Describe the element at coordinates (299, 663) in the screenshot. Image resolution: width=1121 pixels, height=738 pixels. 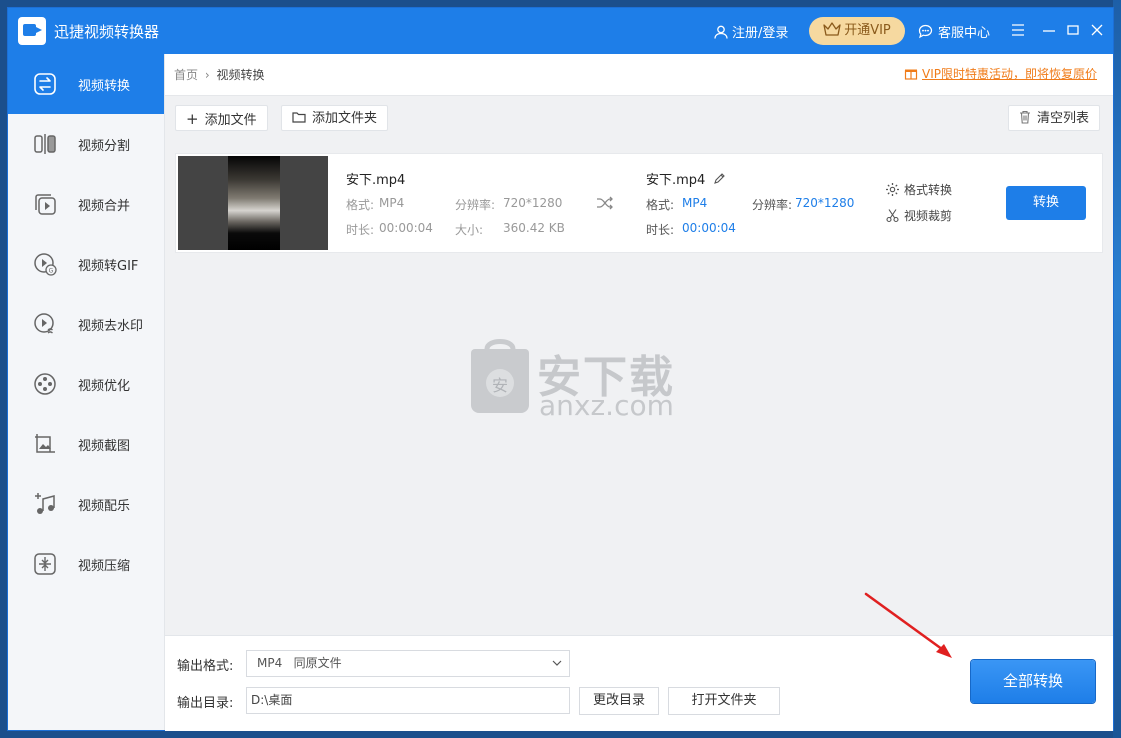
I see `output-format-select-value: MP4 同原文件` at that location.